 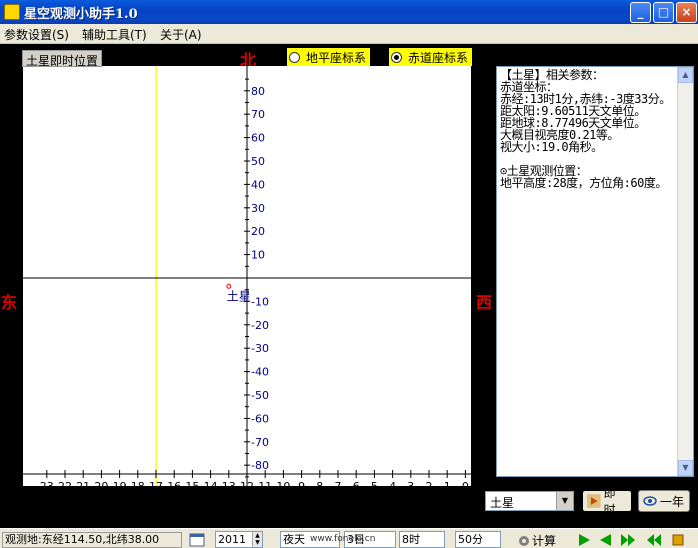 What do you see at coordinates (392, 483) in the screenshot?
I see `ra-tick-label: 4` at bounding box center [392, 483].